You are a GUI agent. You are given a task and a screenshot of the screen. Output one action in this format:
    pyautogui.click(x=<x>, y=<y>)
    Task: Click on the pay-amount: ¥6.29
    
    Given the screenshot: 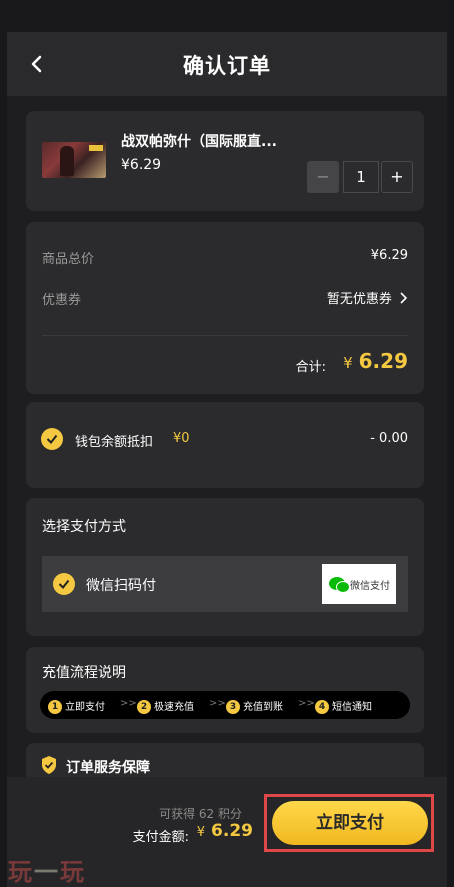 What is the action you would take?
    pyautogui.click(x=225, y=831)
    